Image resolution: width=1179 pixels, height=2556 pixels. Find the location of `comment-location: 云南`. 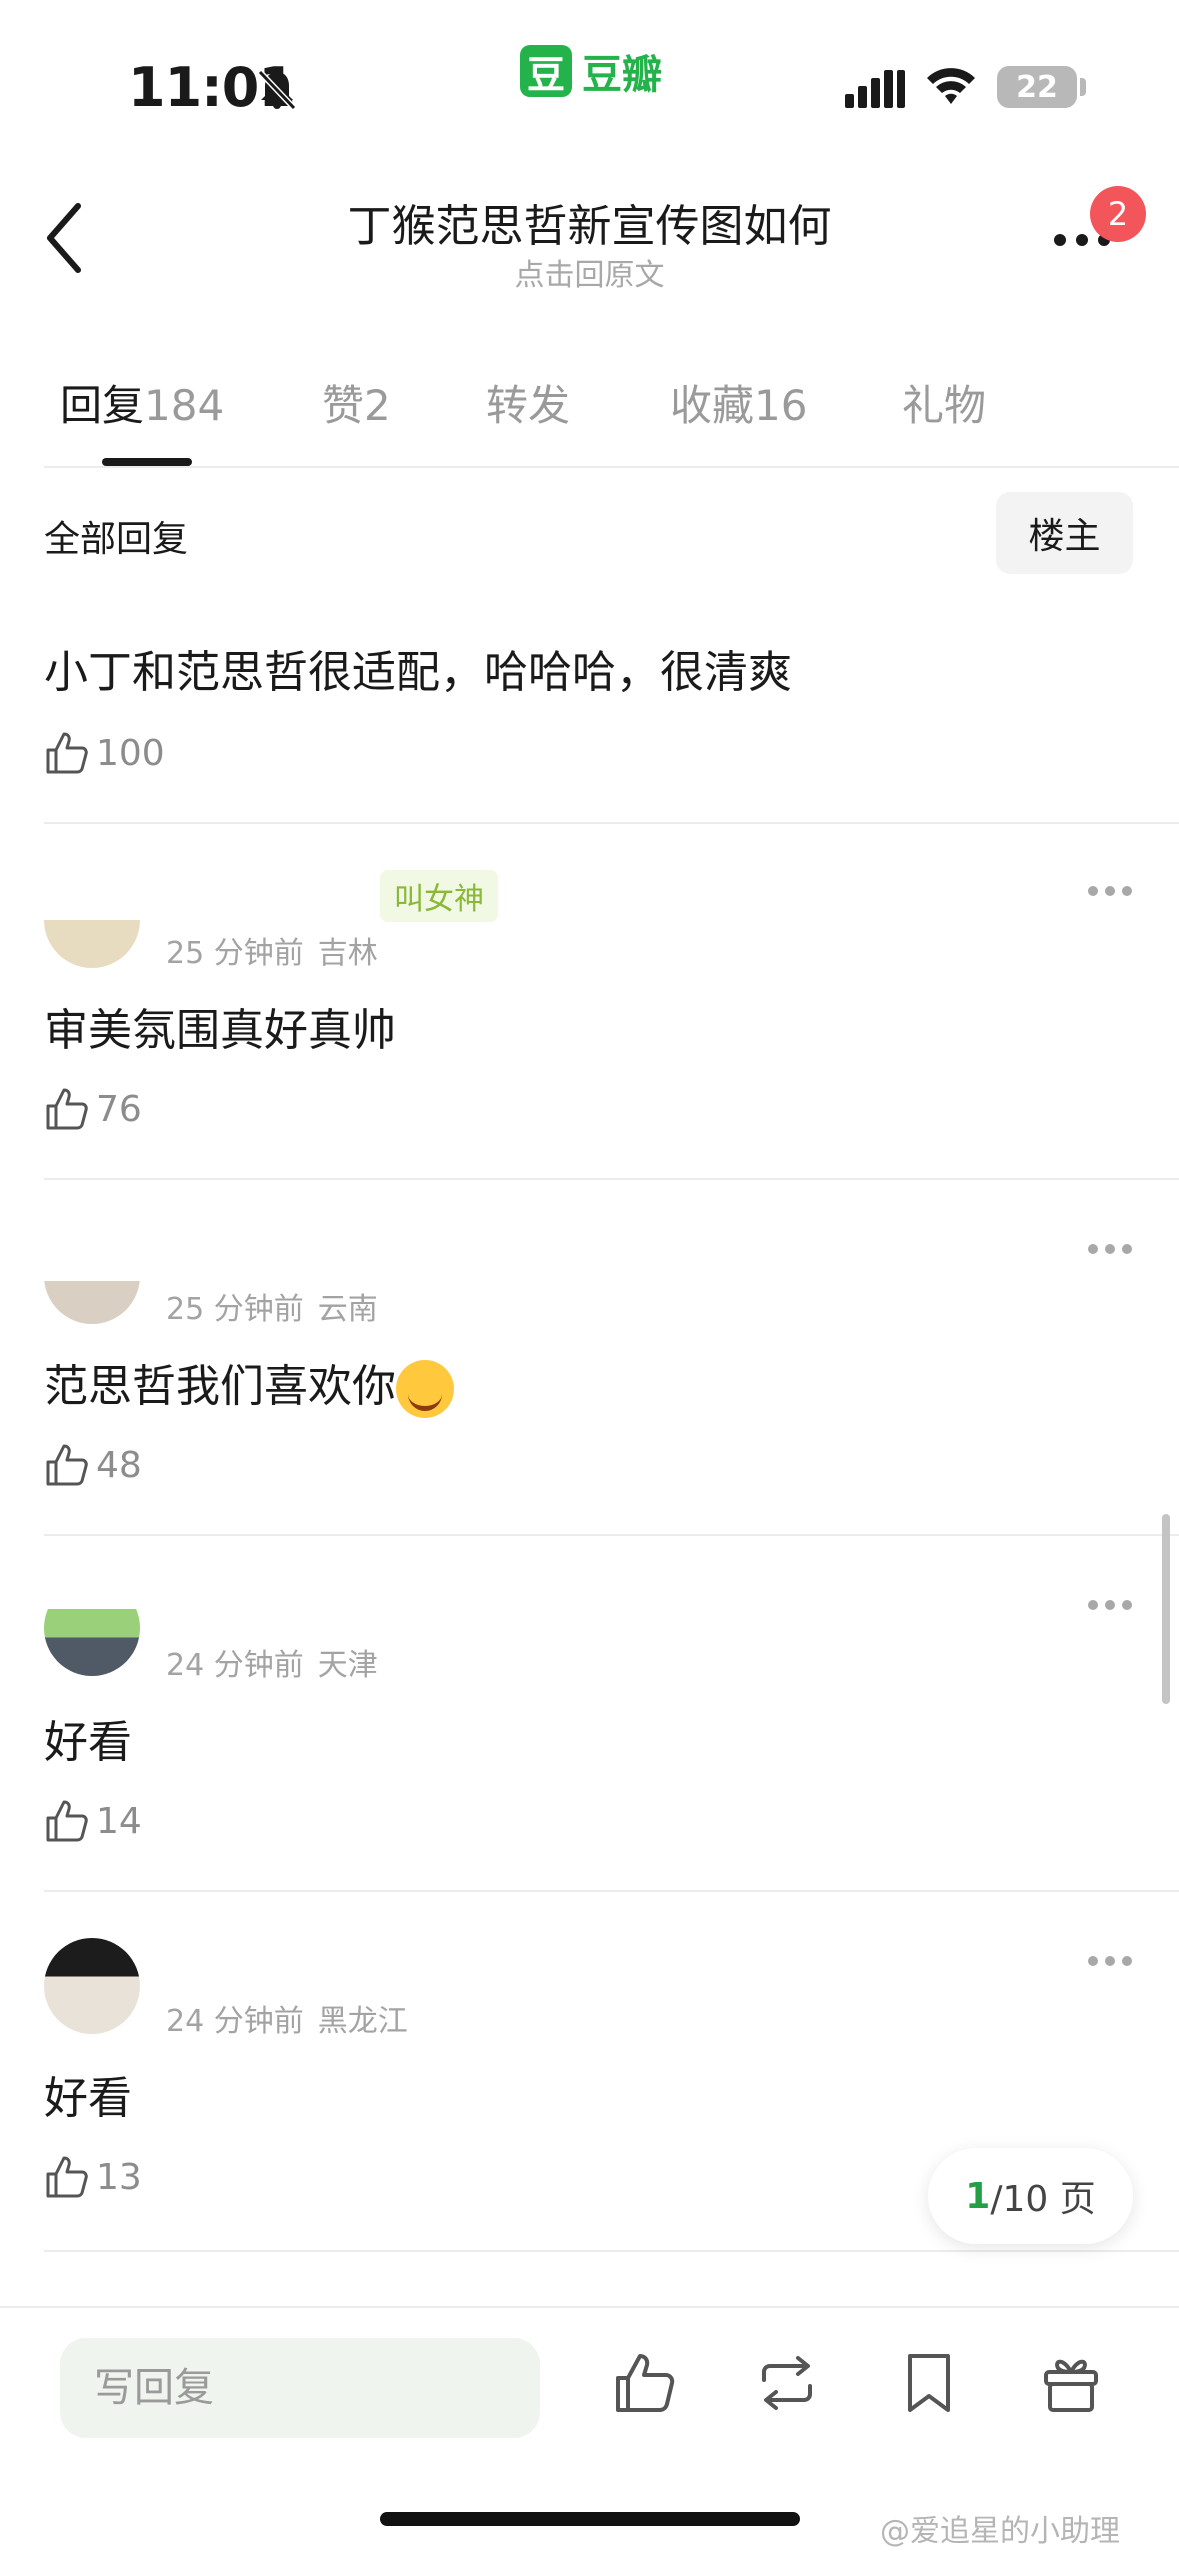

comment-location: 云南 is located at coordinates (347, 1309).